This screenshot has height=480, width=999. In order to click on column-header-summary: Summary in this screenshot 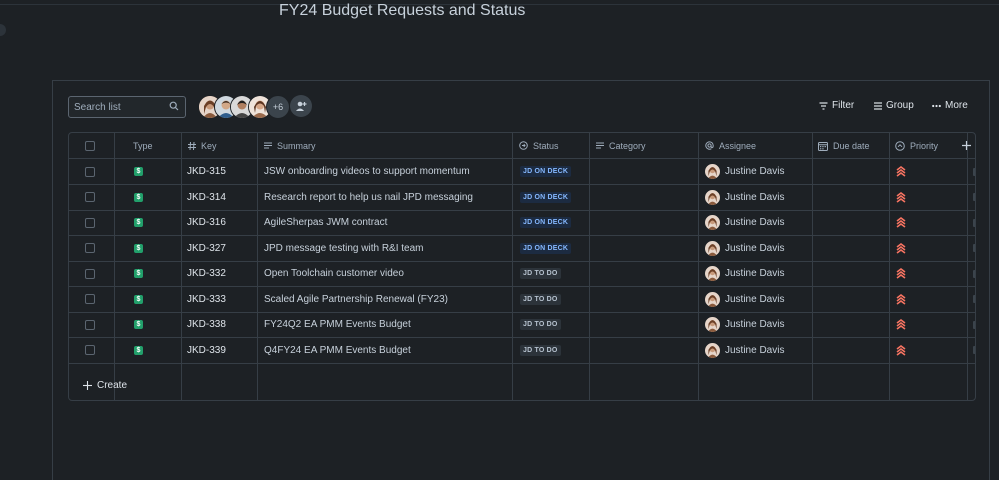, I will do `click(290, 145)`.